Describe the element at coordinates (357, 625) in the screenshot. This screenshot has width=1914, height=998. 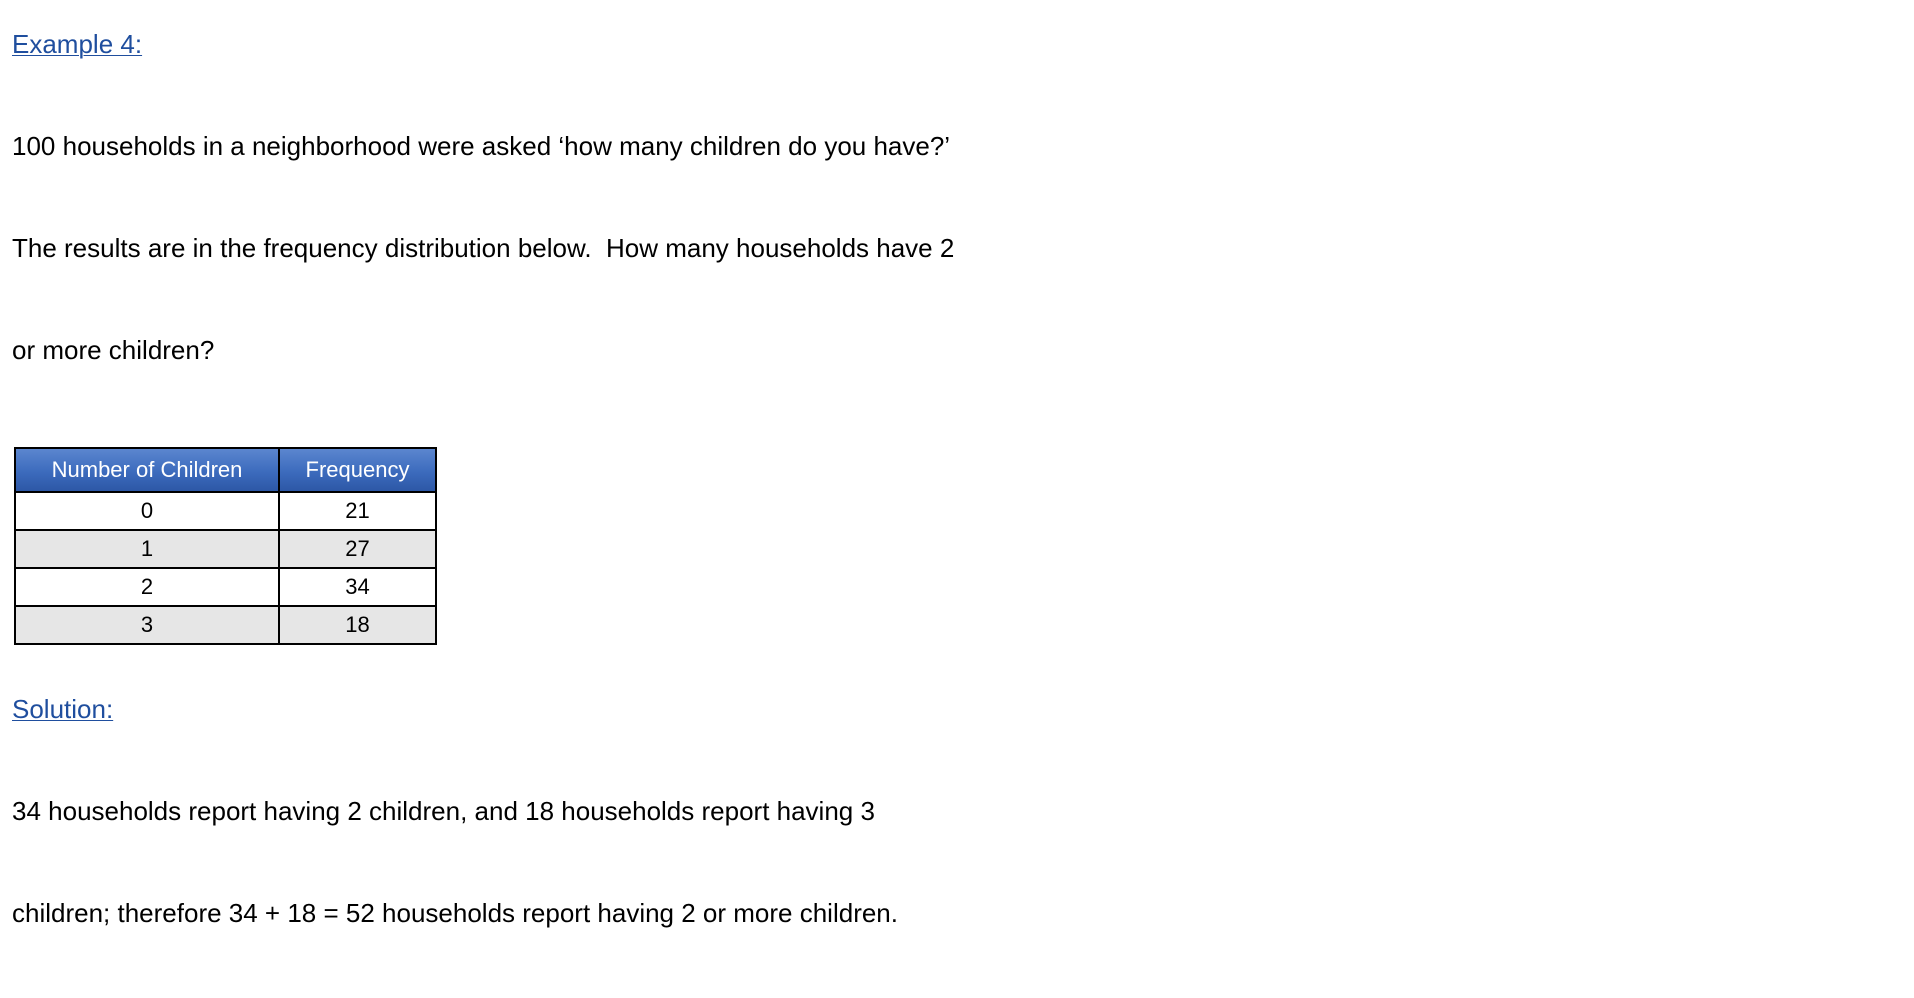
I see `cell-frequency: 18` at that location.